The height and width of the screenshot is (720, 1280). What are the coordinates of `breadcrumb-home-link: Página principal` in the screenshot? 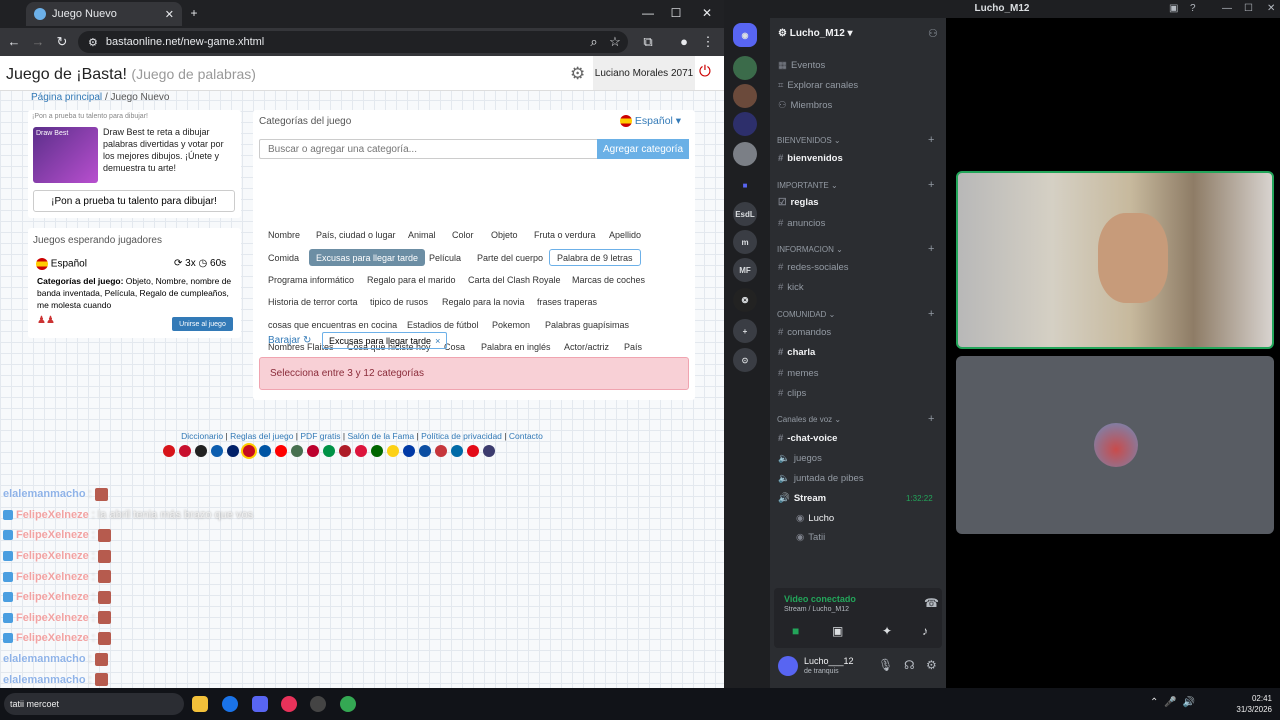 It's located at (66, 97).